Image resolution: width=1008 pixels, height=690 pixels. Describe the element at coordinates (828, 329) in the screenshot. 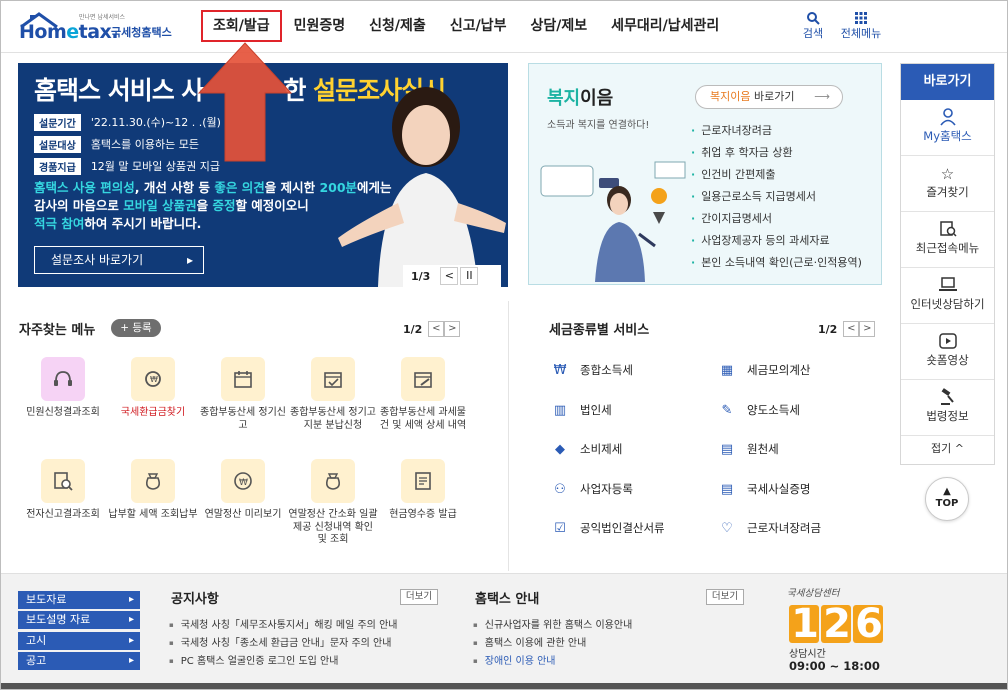

I see `tax-service-page-indicator: 1/2` at that location.